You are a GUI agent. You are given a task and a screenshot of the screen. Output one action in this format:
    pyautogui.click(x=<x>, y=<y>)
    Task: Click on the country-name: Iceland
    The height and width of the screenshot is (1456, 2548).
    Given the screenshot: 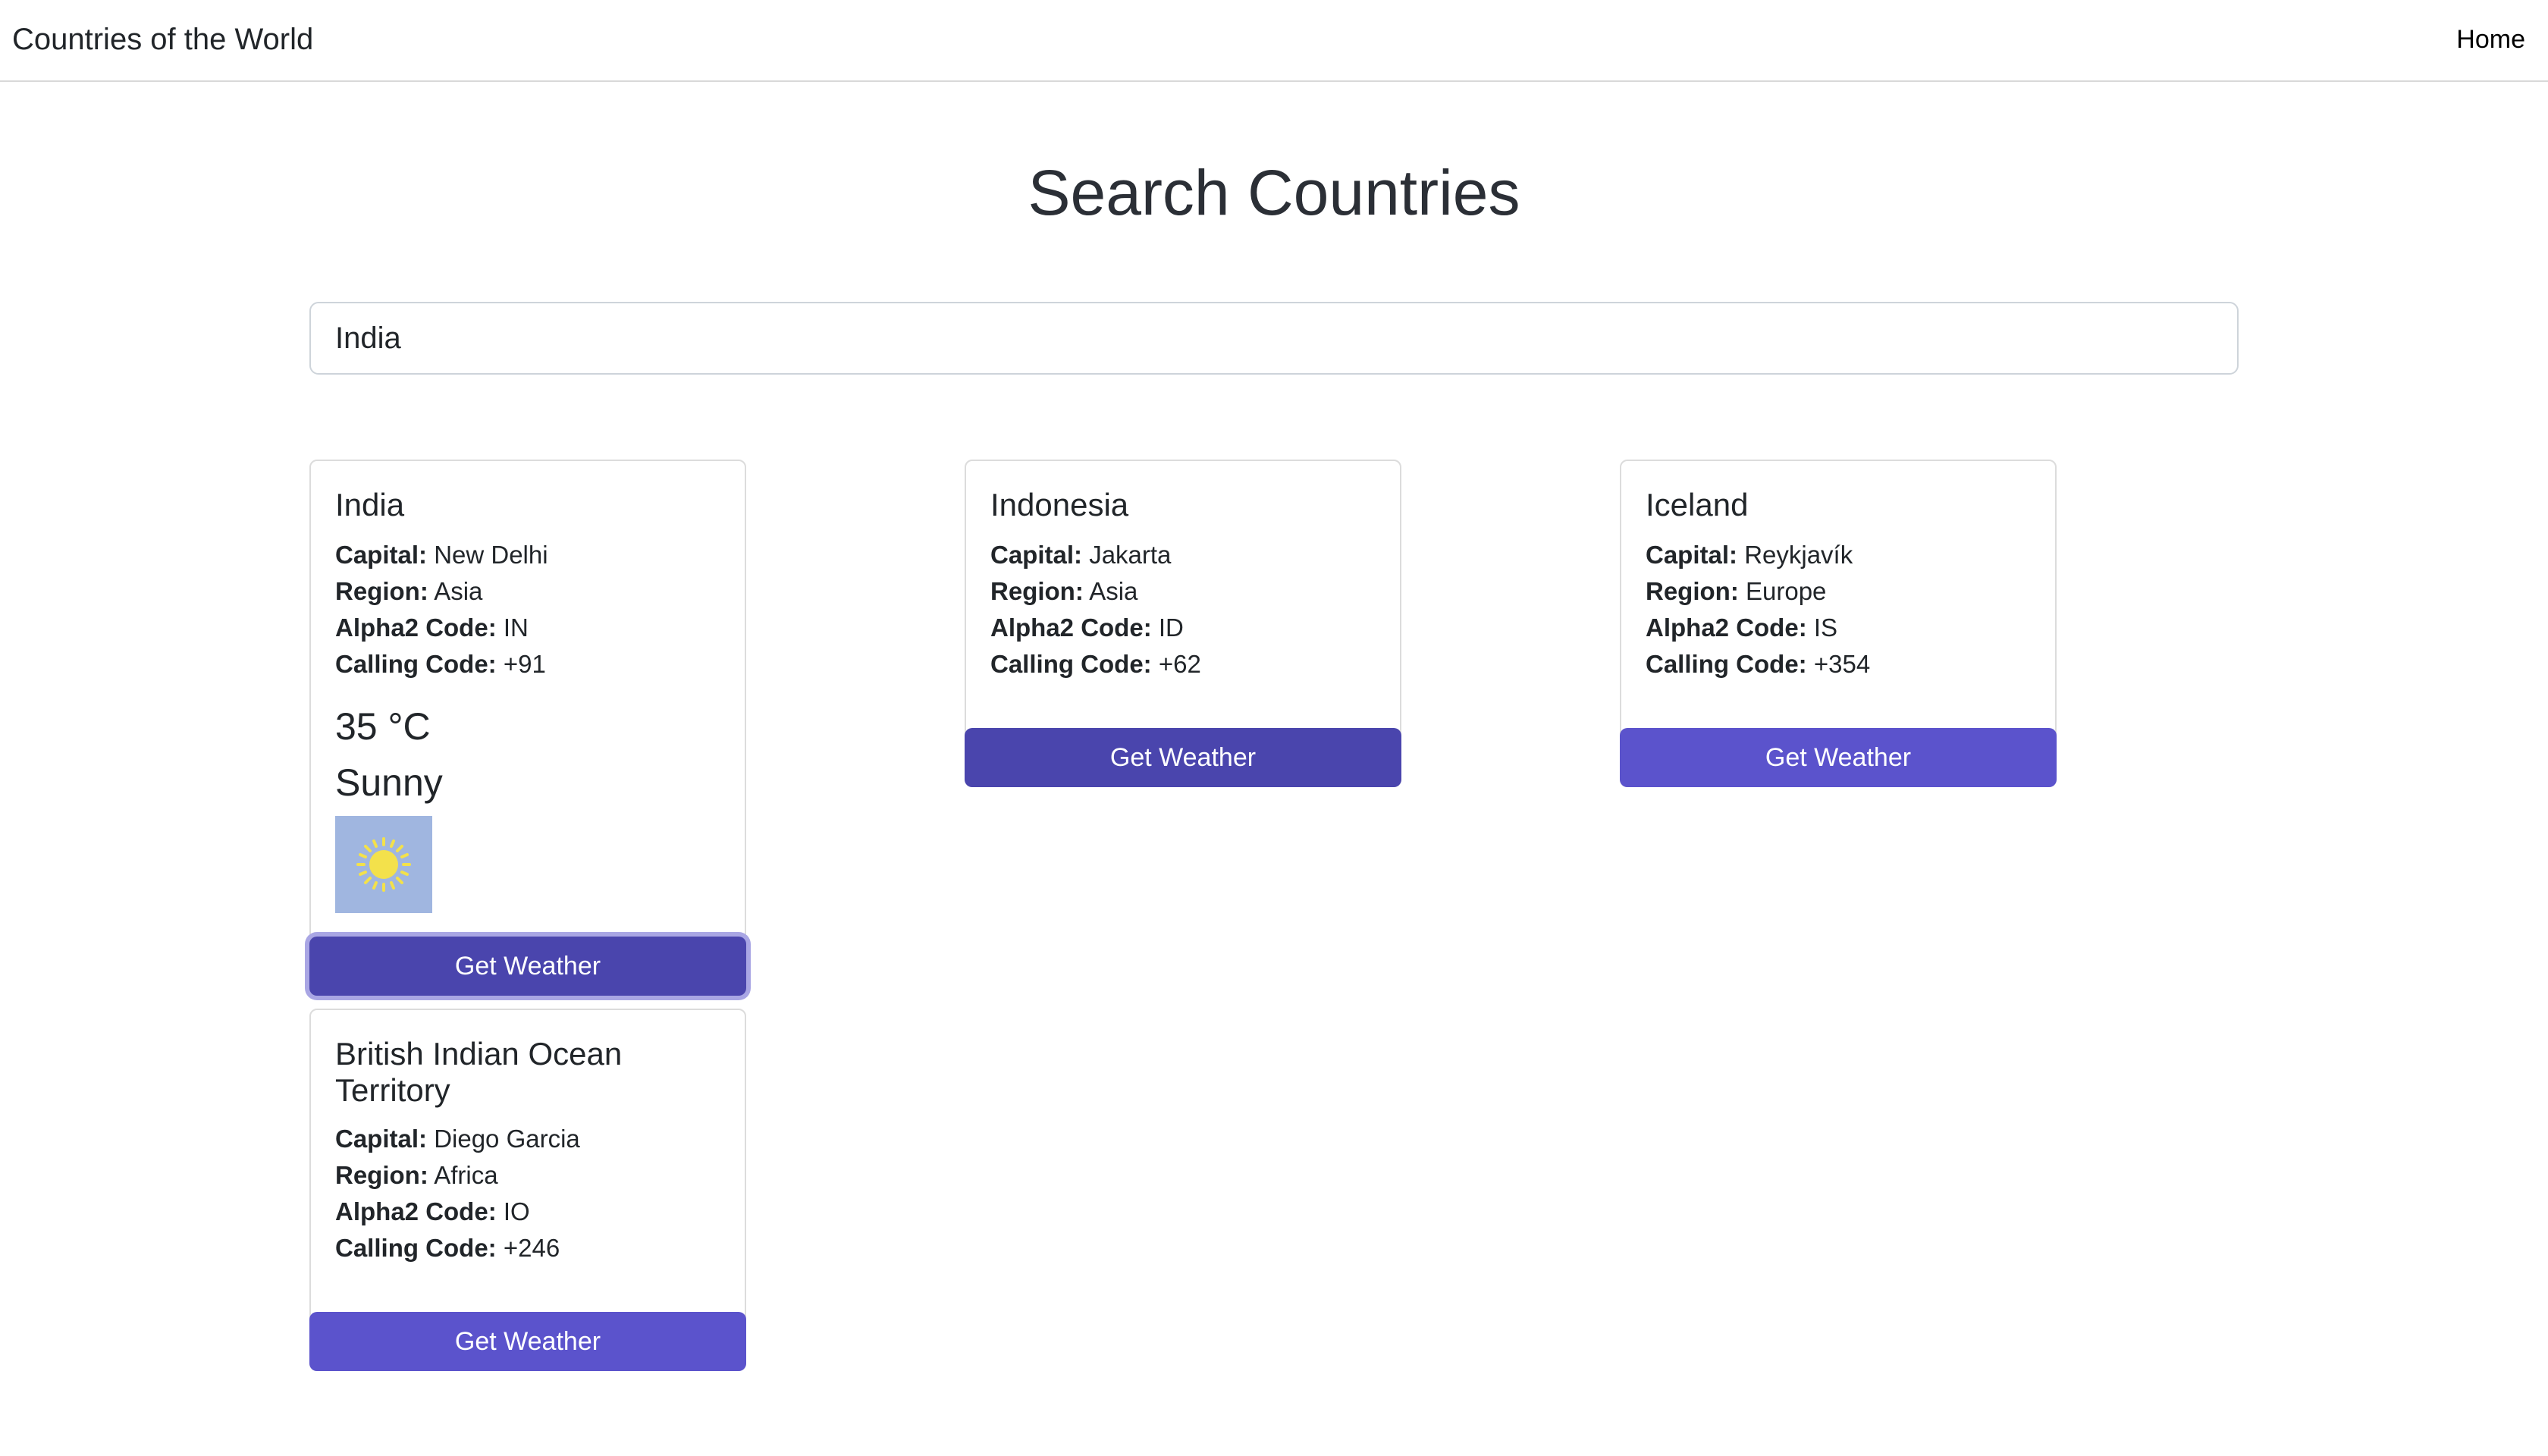 What is the action you would take?
    pyautogui.click(x=1697, y=504)
    